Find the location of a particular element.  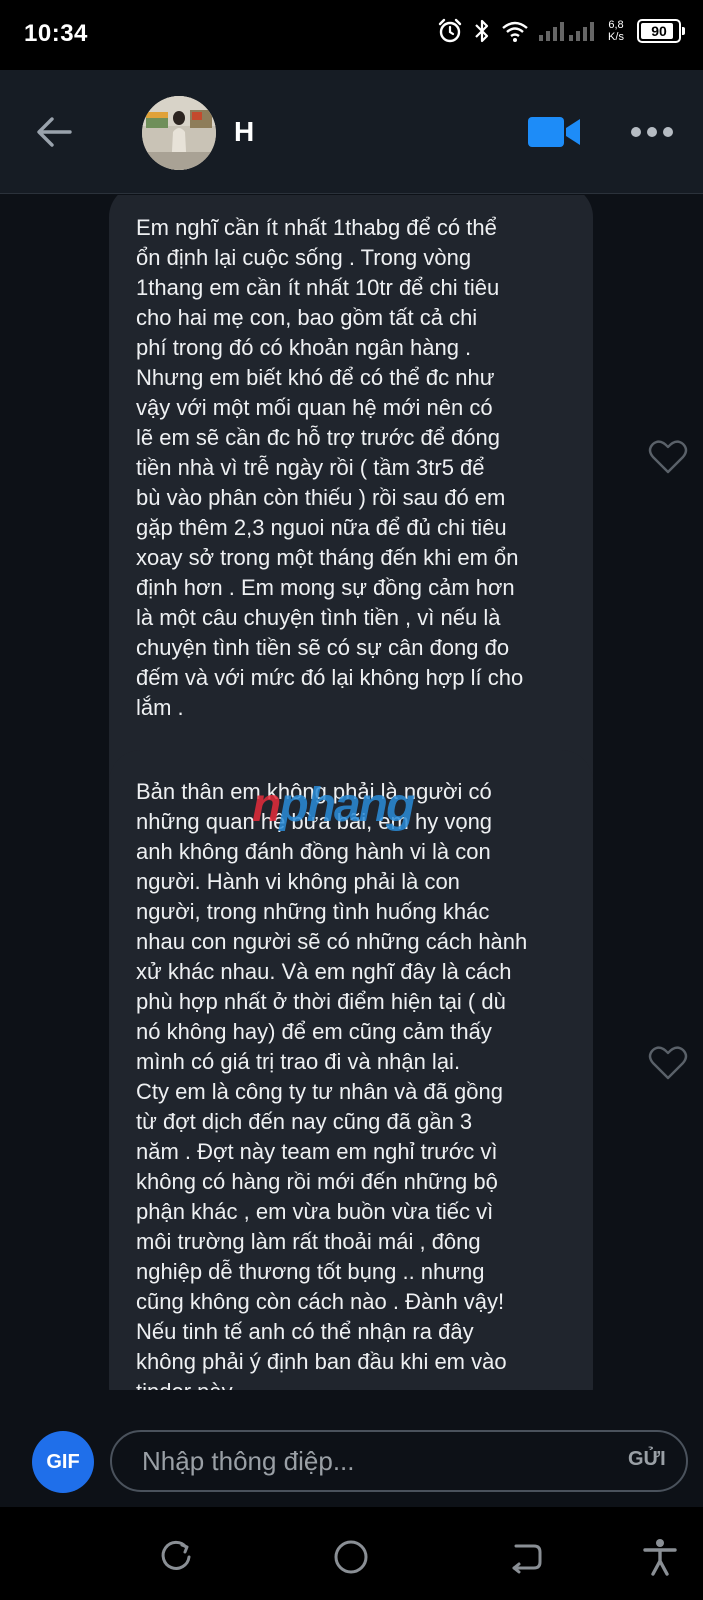

battery-level: 90 is located at coordinates (659, 31).